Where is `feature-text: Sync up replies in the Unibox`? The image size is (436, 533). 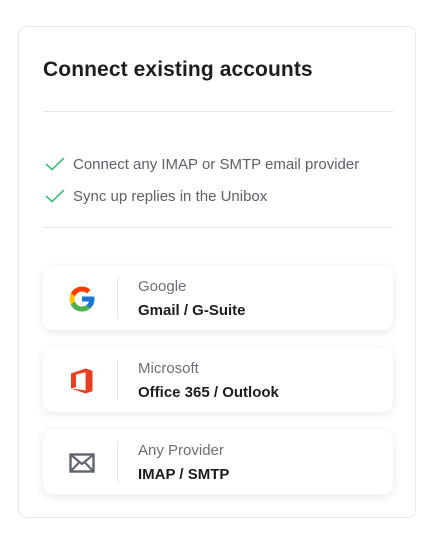
feature-text: Sync up replies in the Unibox is located at coordinates (170, 196).